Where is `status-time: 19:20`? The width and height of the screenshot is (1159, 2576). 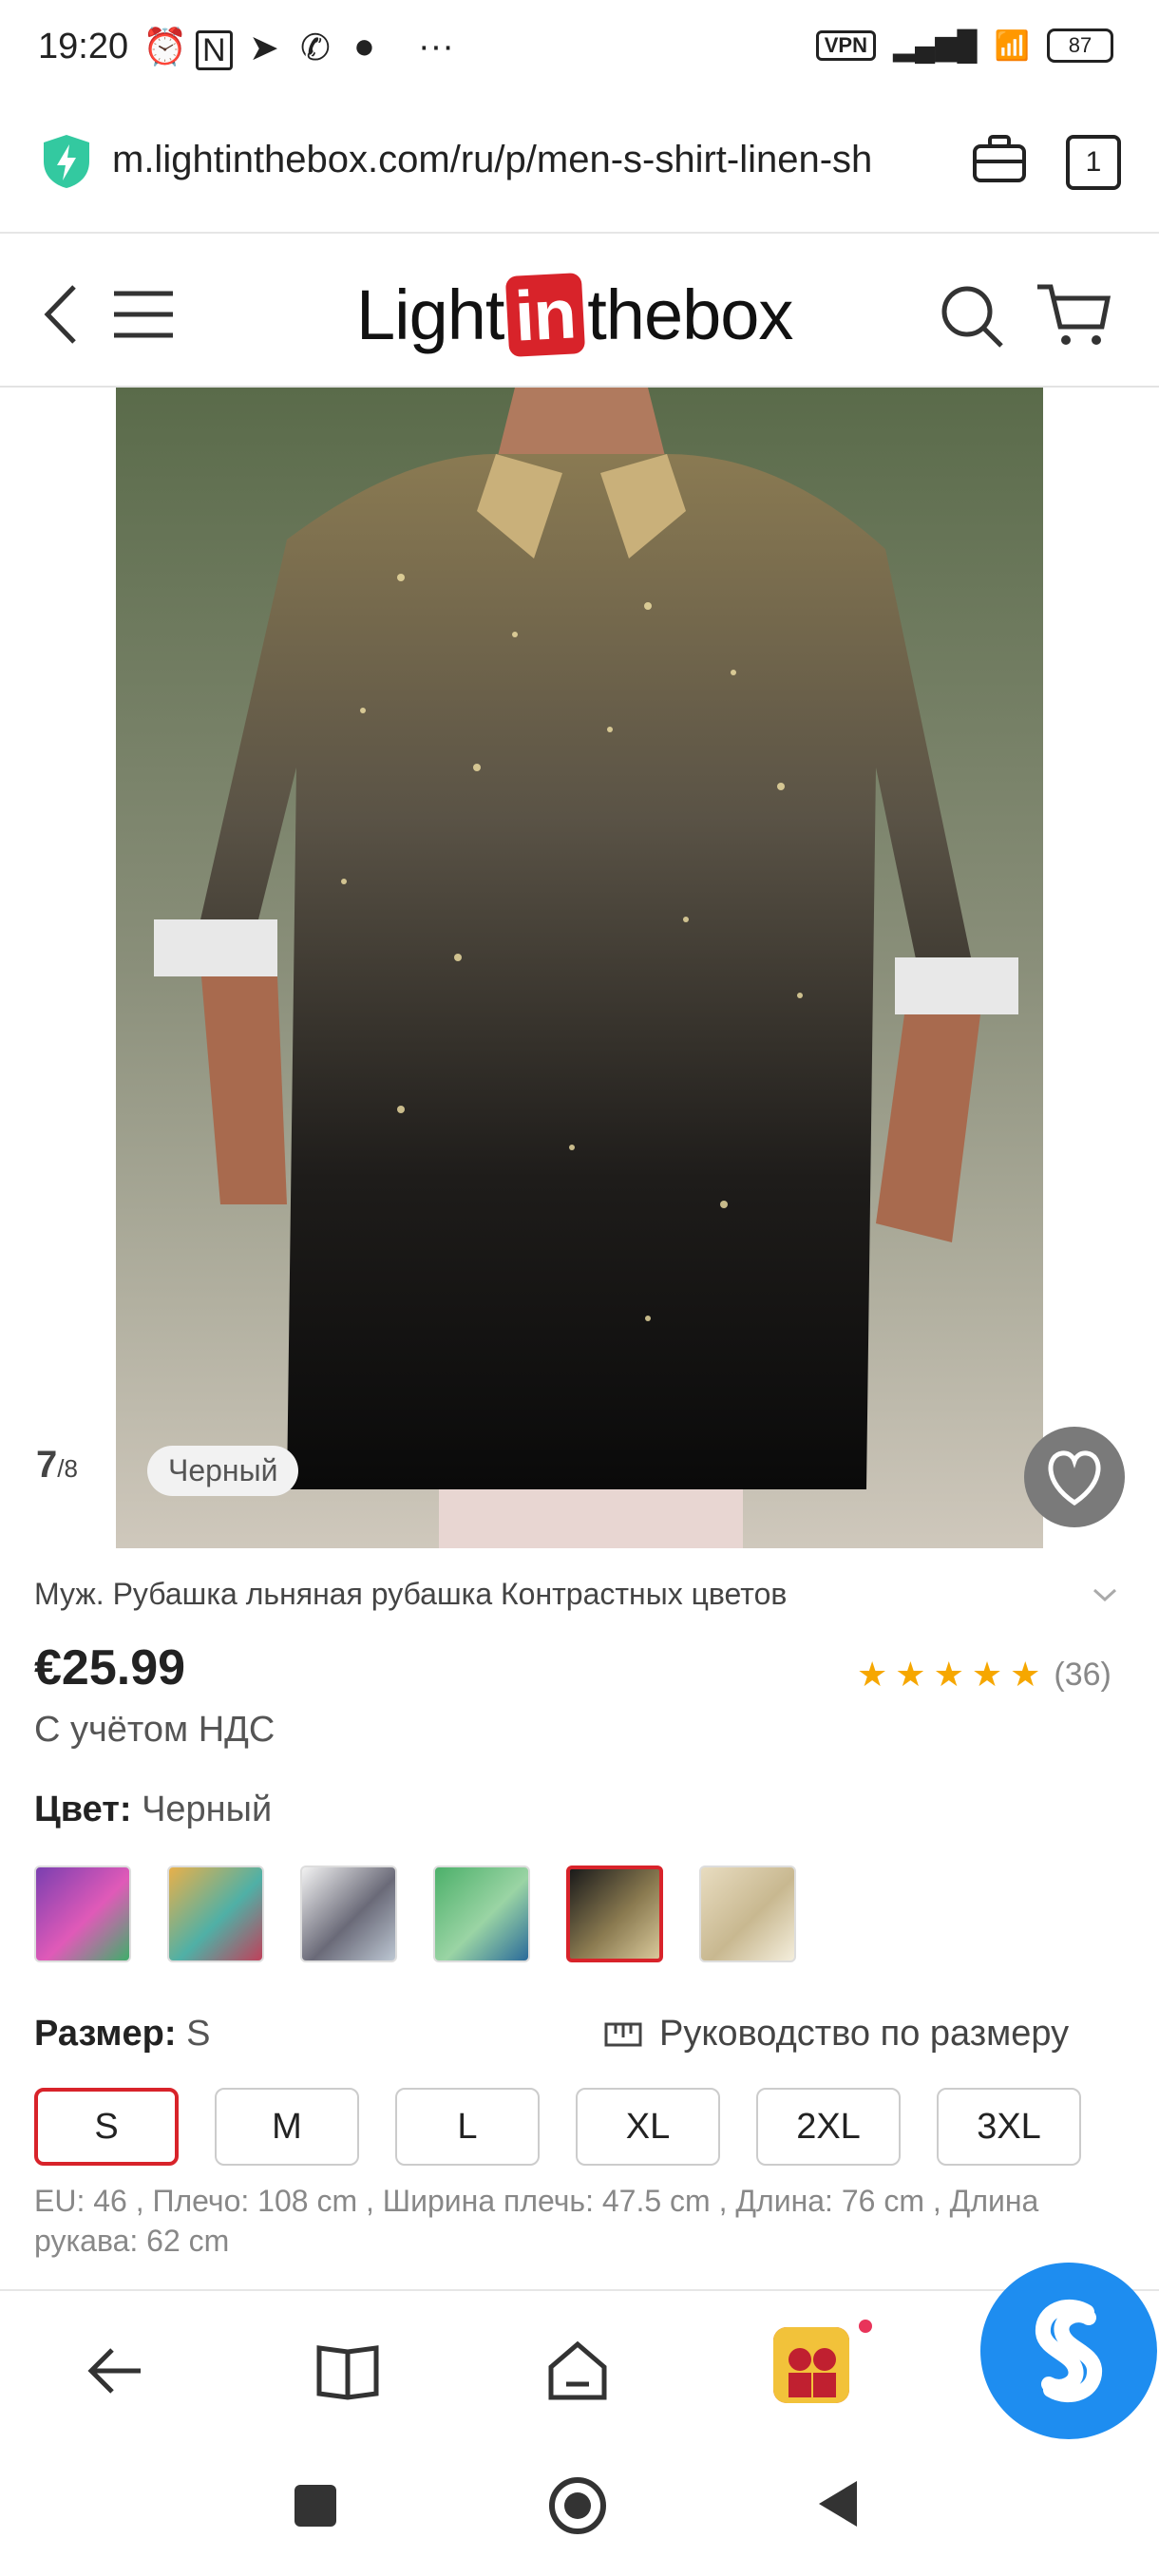 status-time: 19:20 is located at coordinates (83, 46).